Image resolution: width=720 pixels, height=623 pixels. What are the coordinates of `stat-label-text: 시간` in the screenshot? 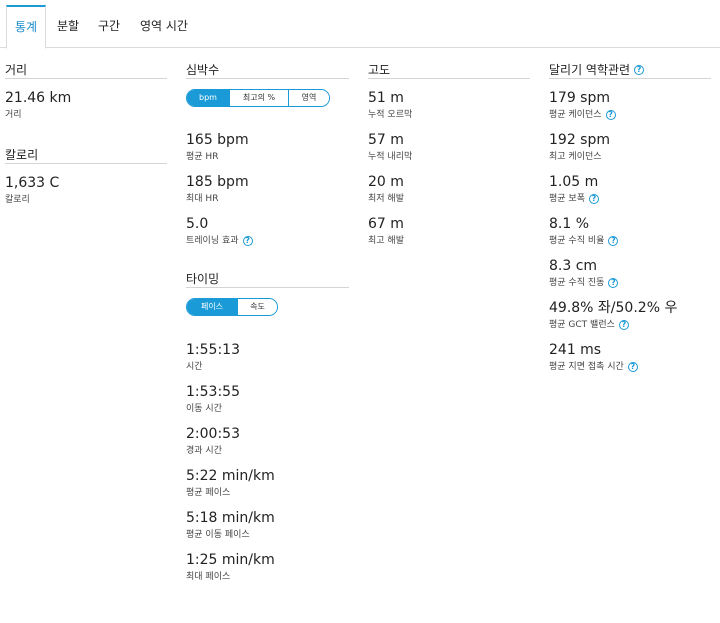 It's located at (194, 367).